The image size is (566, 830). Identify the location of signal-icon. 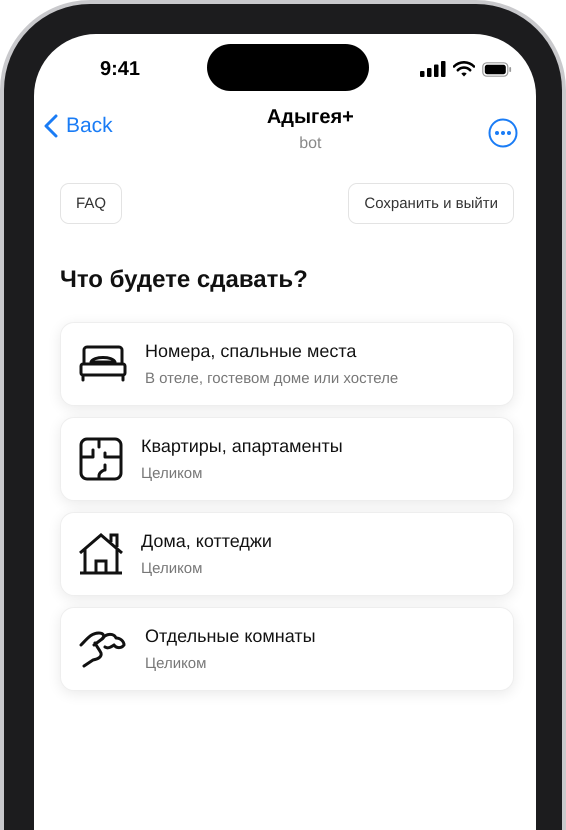
(433, 69).